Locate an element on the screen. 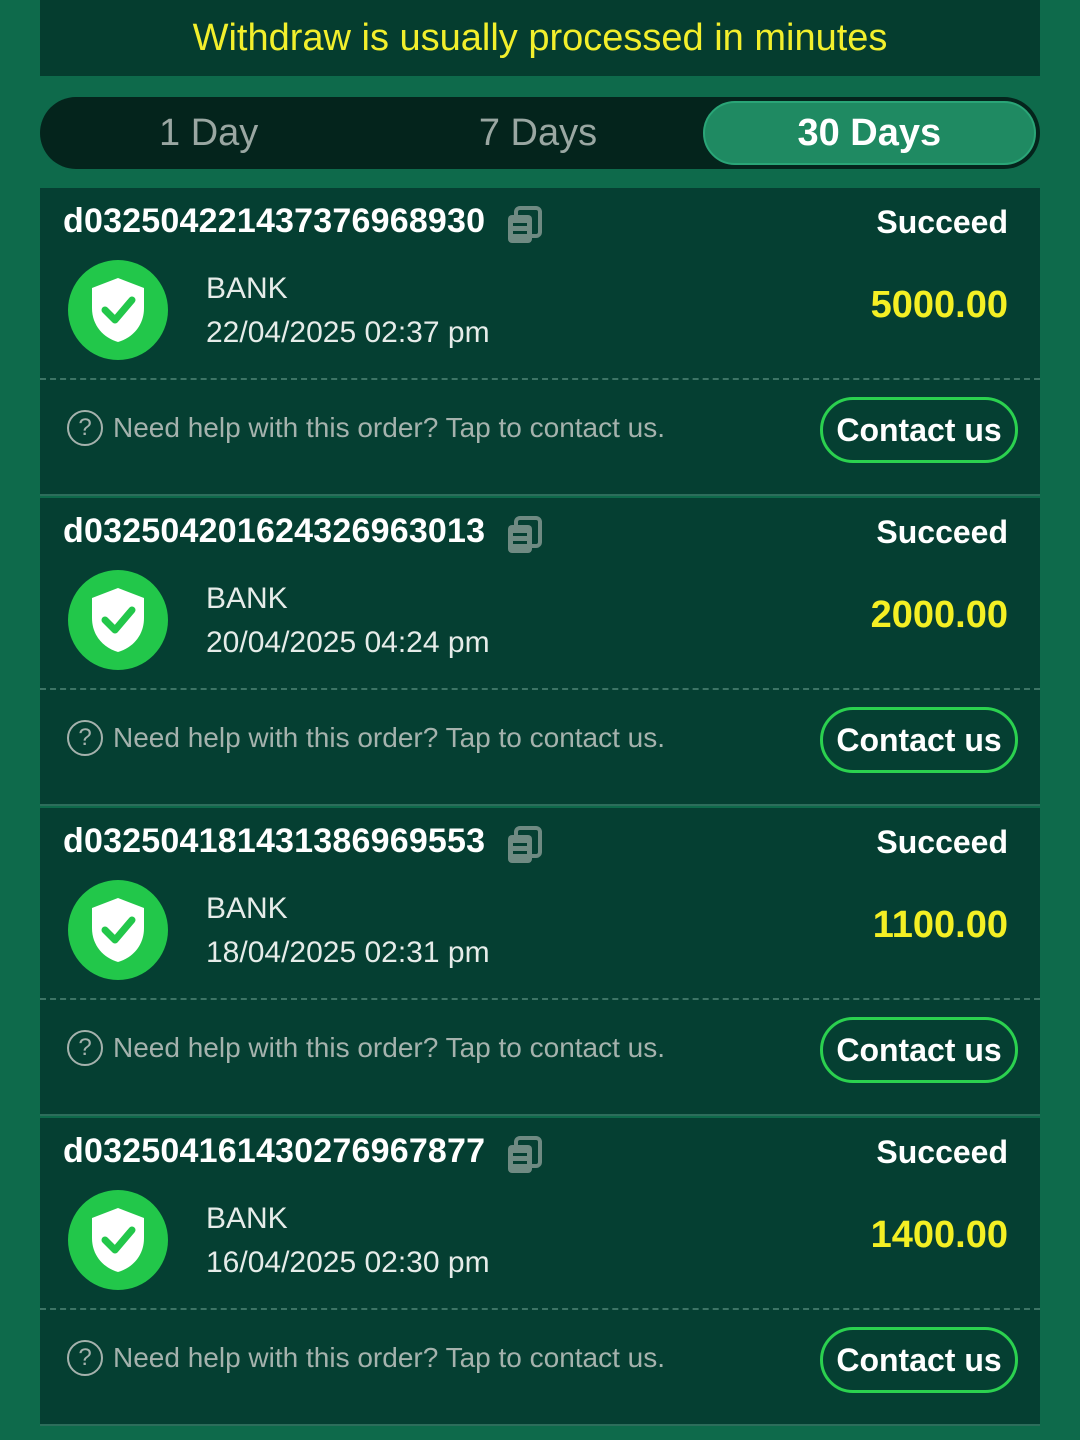  order-amount: 1400.00 is located at coordinates (939, 1235).